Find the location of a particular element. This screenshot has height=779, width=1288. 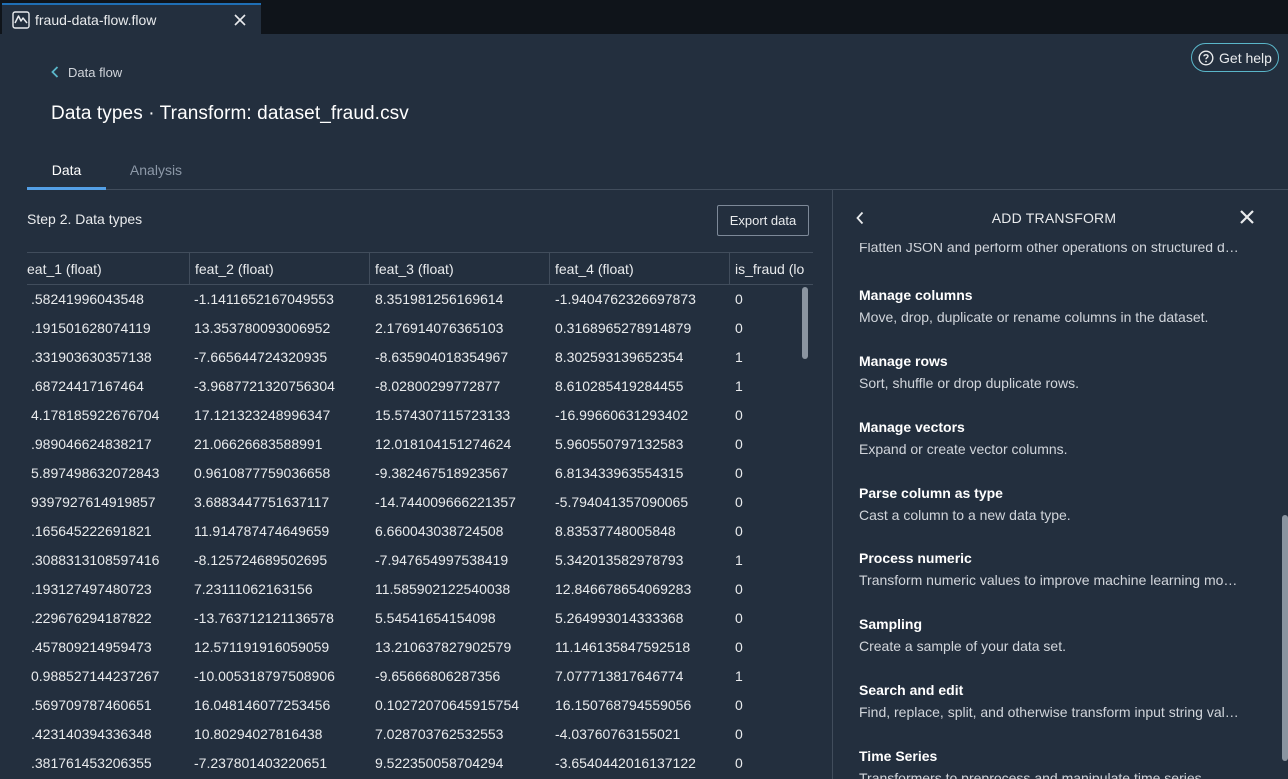

transform-item-title: Parse column as type is located at coordinates (931, 493).